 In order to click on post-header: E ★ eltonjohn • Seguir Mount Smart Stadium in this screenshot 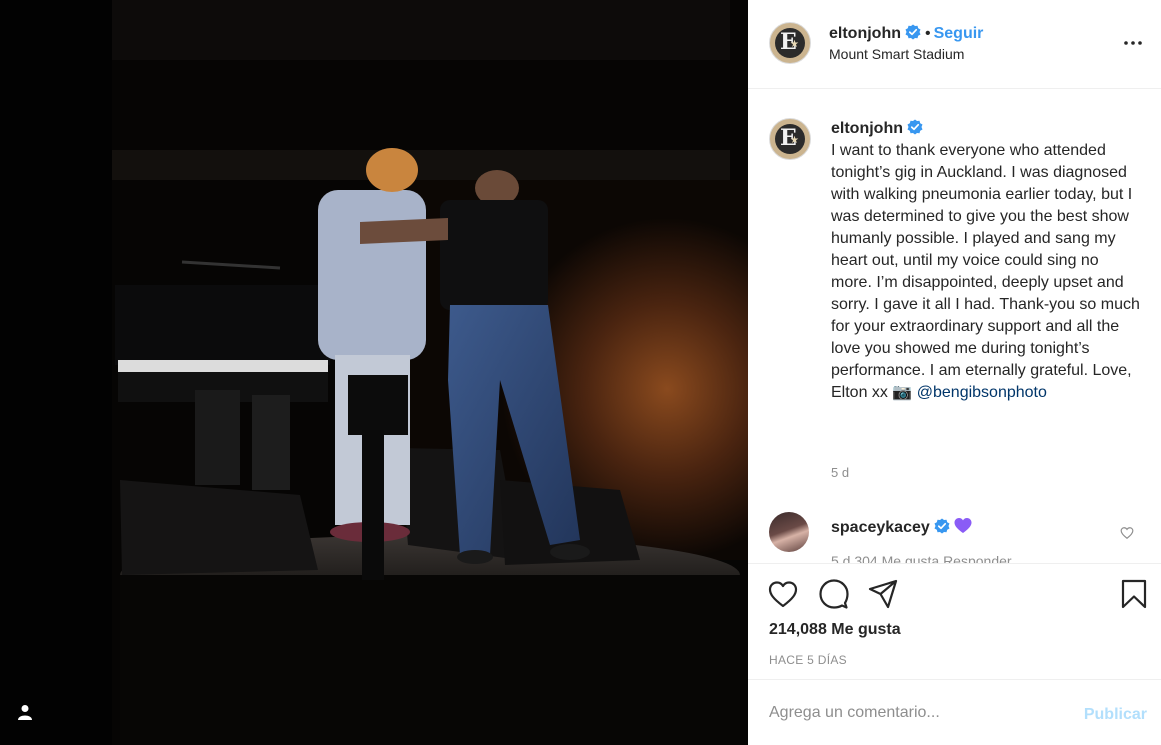, I will do `click(954, 44)`.